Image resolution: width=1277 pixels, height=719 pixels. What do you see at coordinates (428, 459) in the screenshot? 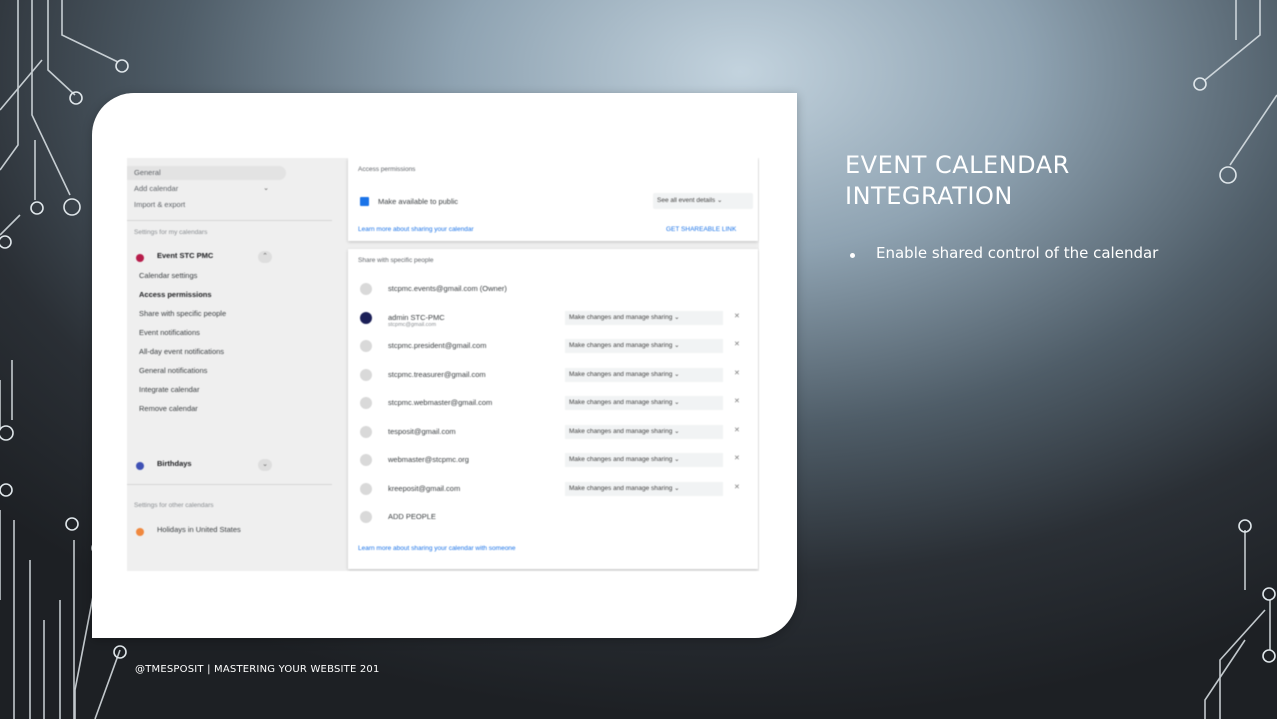
I see `share-email: webmaster@stcpmc.org` at bounding box center [428, 459].